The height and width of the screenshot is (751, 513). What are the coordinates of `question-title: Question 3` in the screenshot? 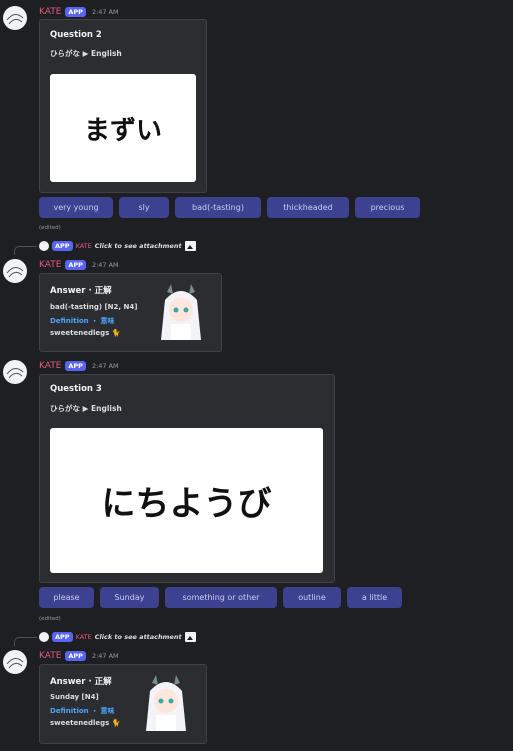 It's located at (76, 389).